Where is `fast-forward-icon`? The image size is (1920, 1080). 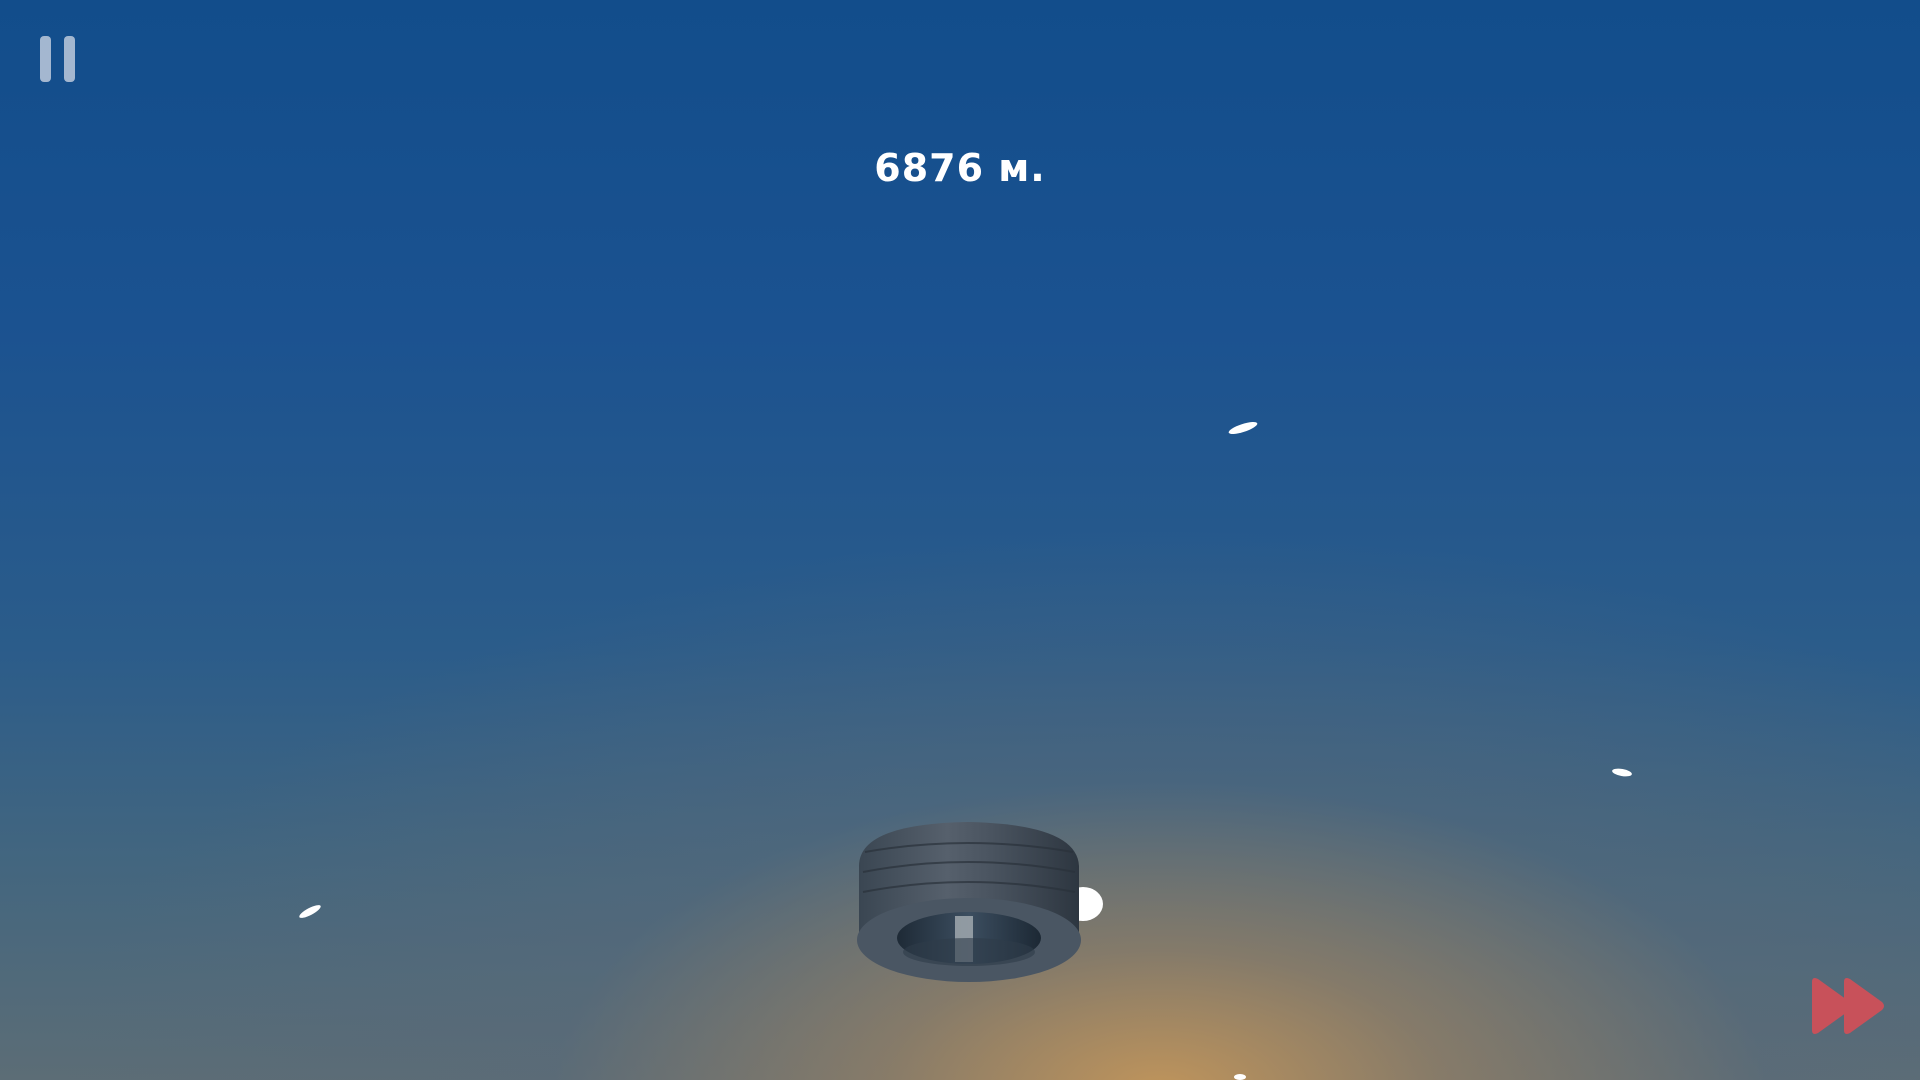
fast-forward-icon is located at coordinates (1848, 1006).